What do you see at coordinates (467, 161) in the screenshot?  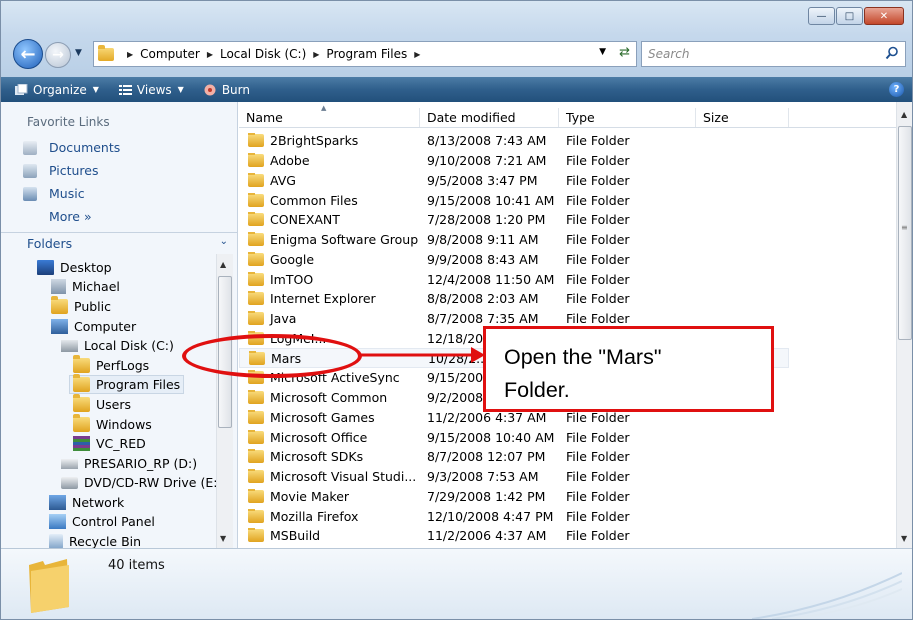 I see `table-row: Adobe 9/10/2008 7:21 AM File Folder` at bounding box center [467, 161].